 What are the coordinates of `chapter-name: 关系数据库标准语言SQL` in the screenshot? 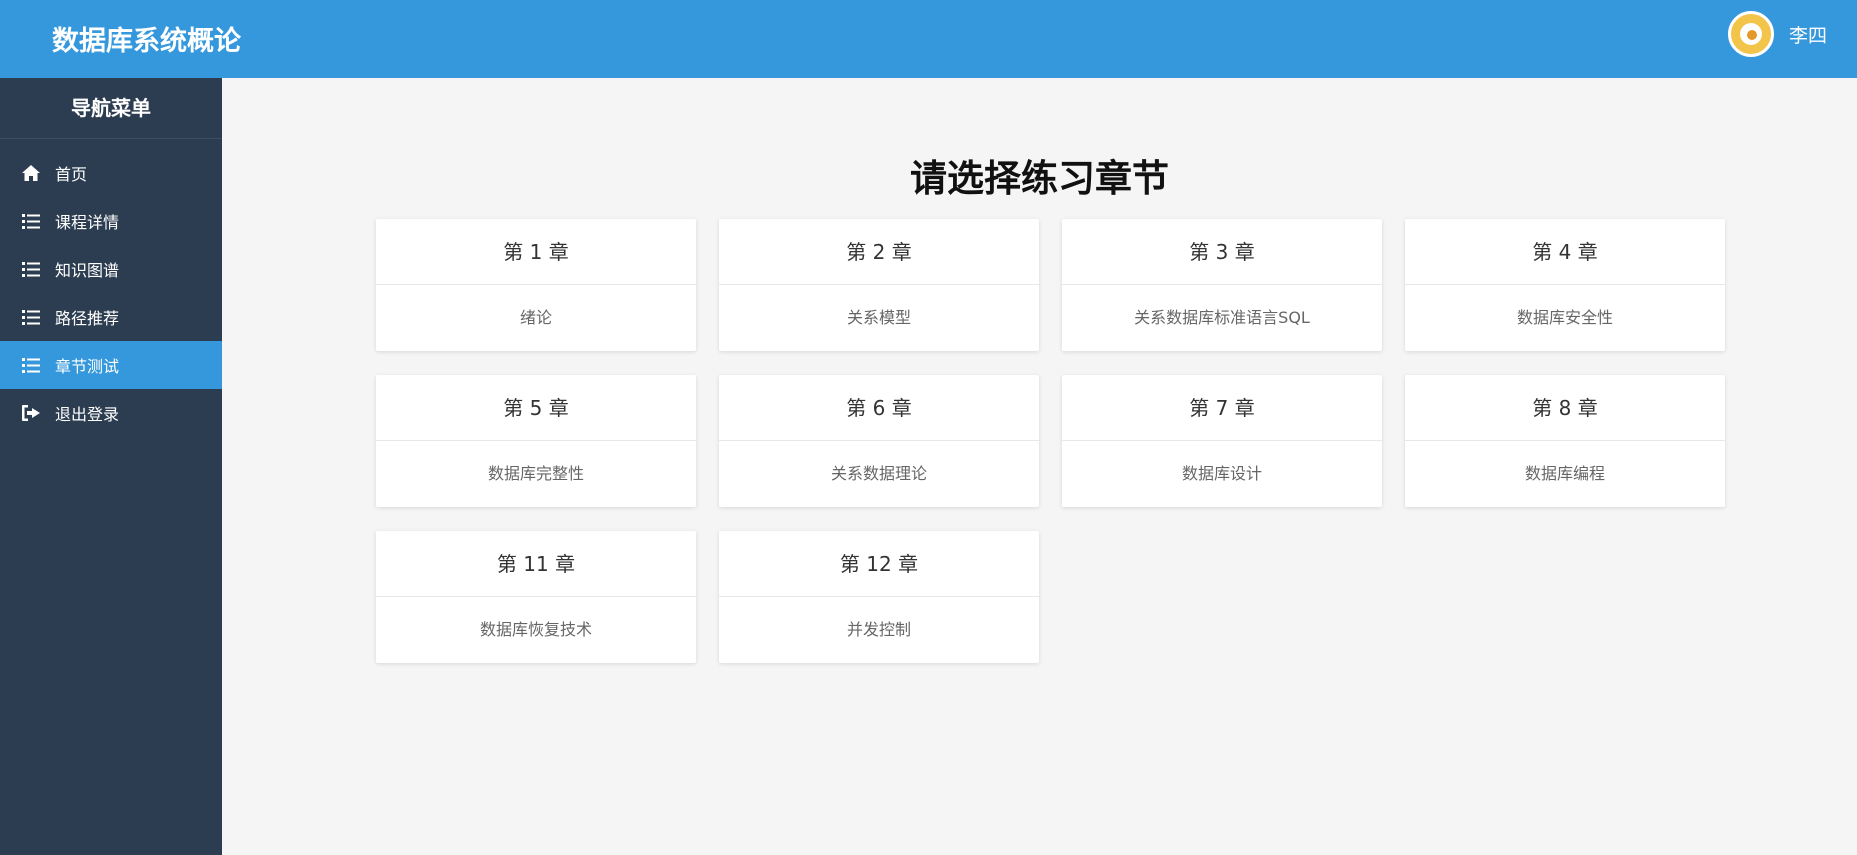 It's located at (1222, 317).